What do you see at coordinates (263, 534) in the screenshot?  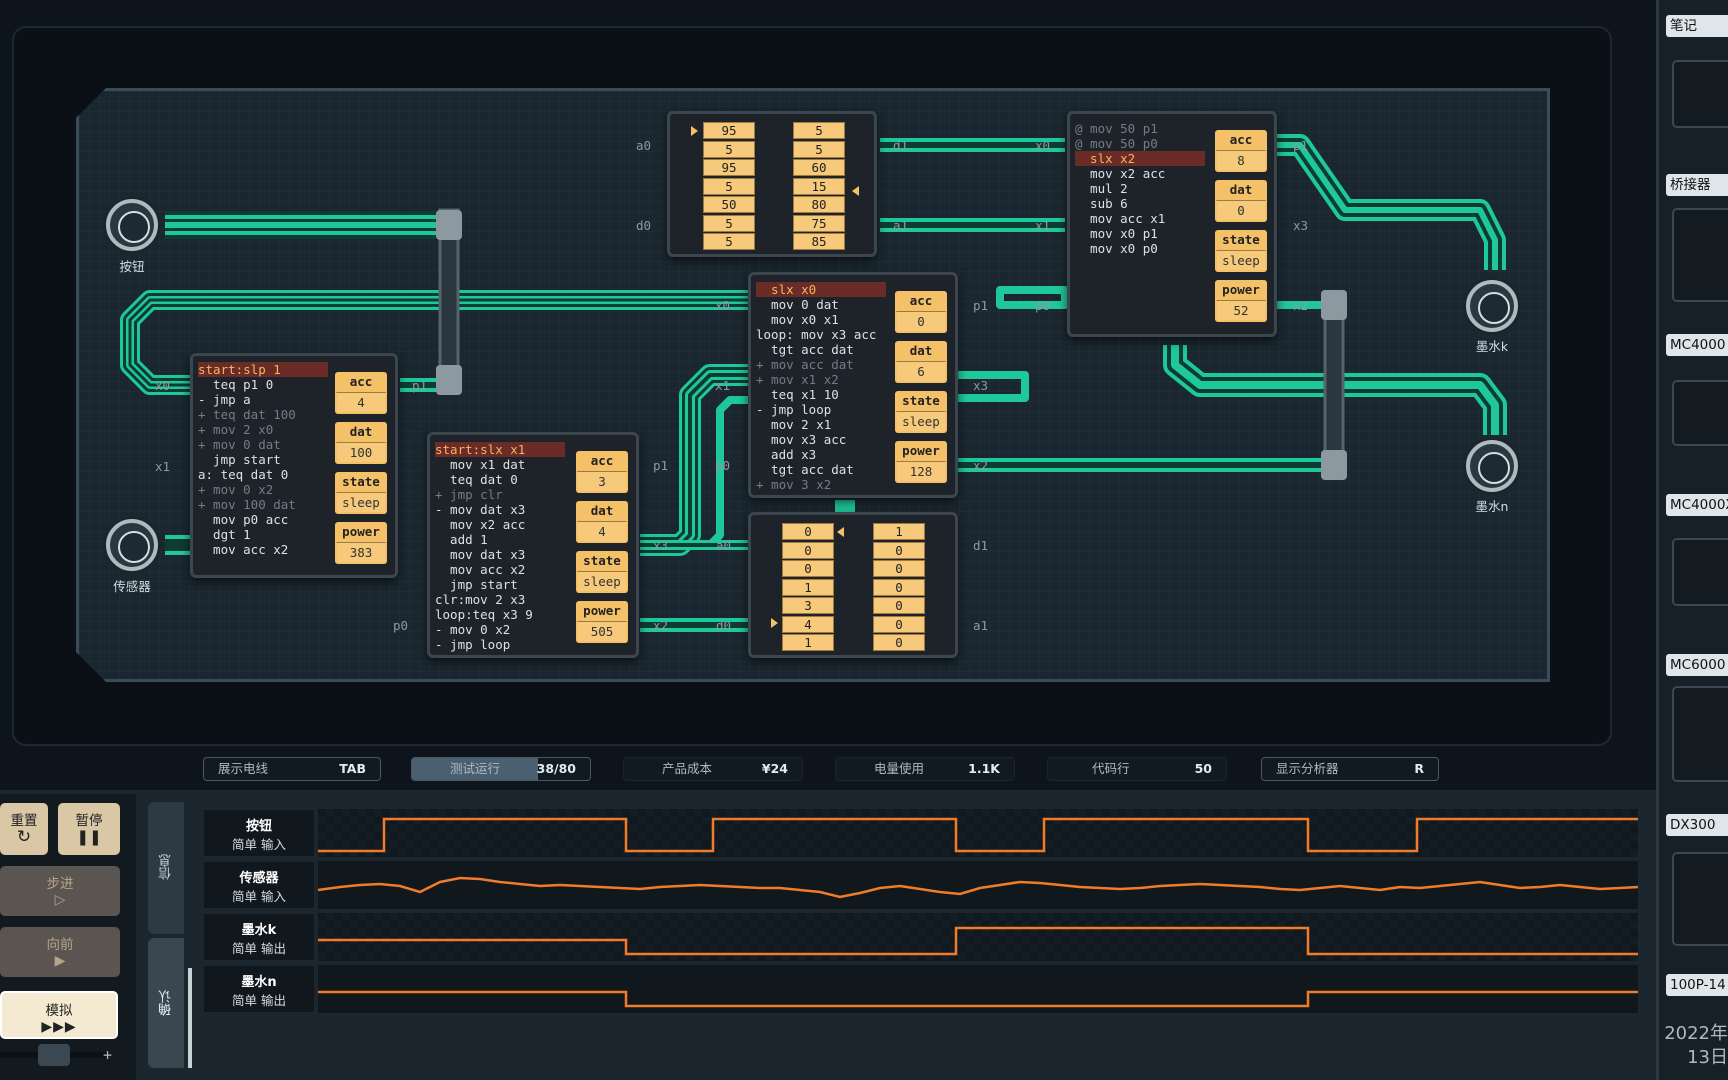 I see `code-line: dgt 1` at bounding box center [263, 534].